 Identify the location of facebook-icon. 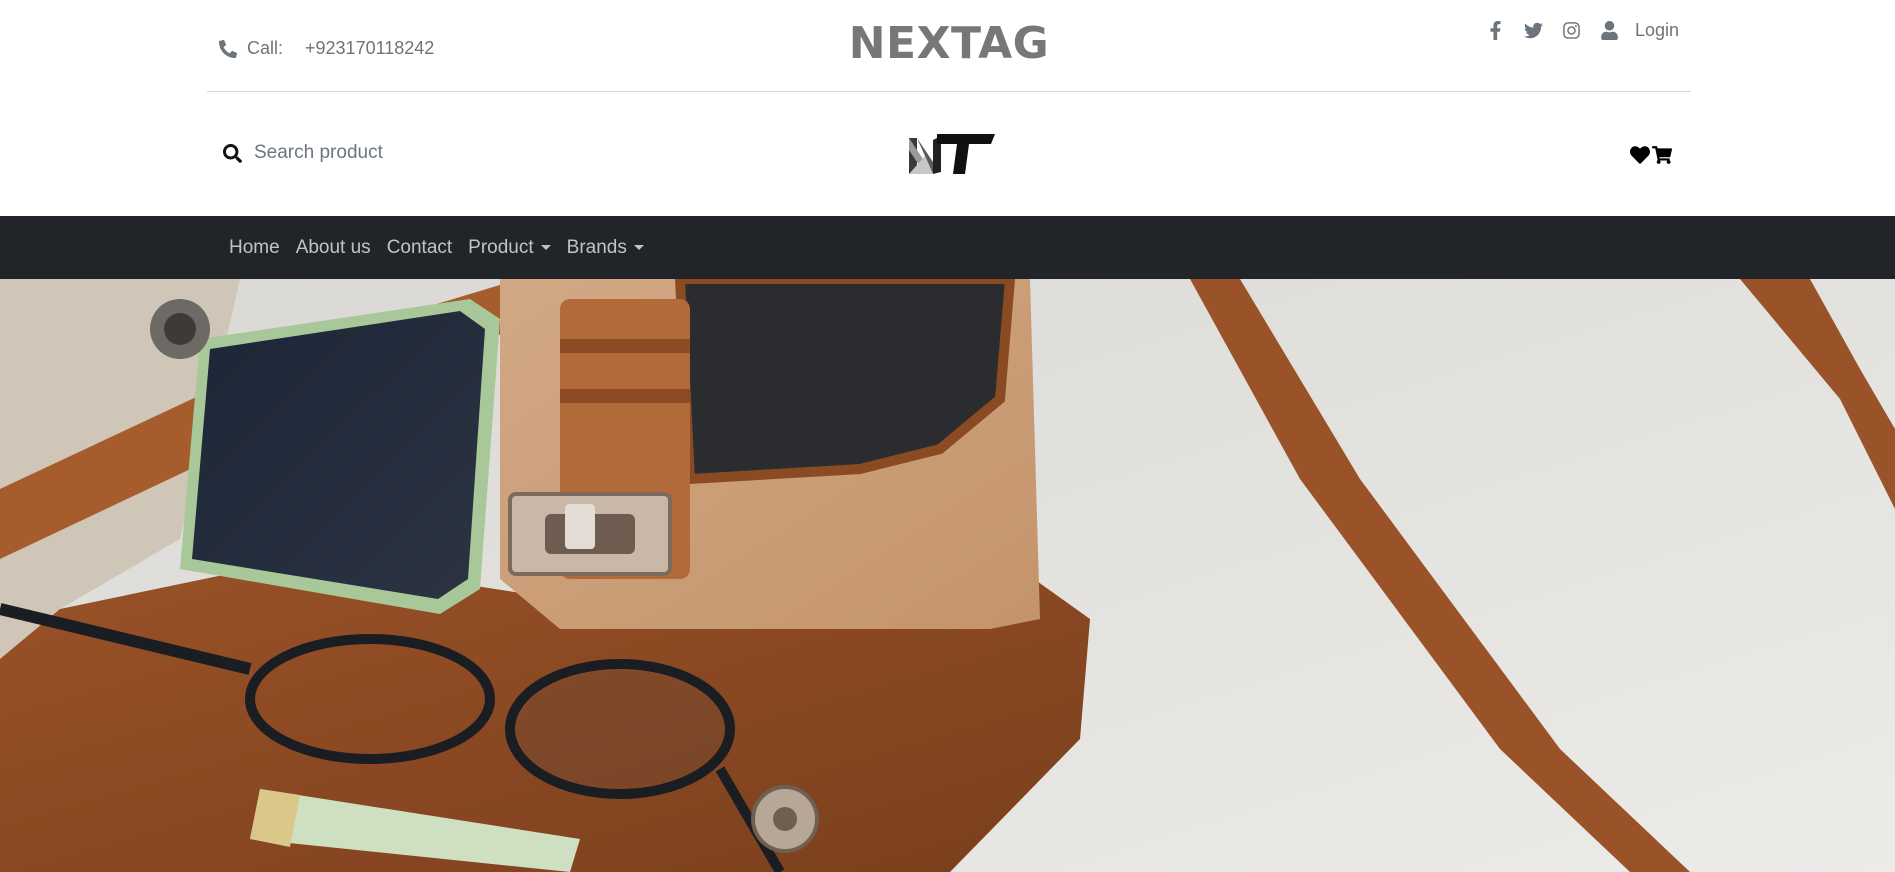
(1496, 30).